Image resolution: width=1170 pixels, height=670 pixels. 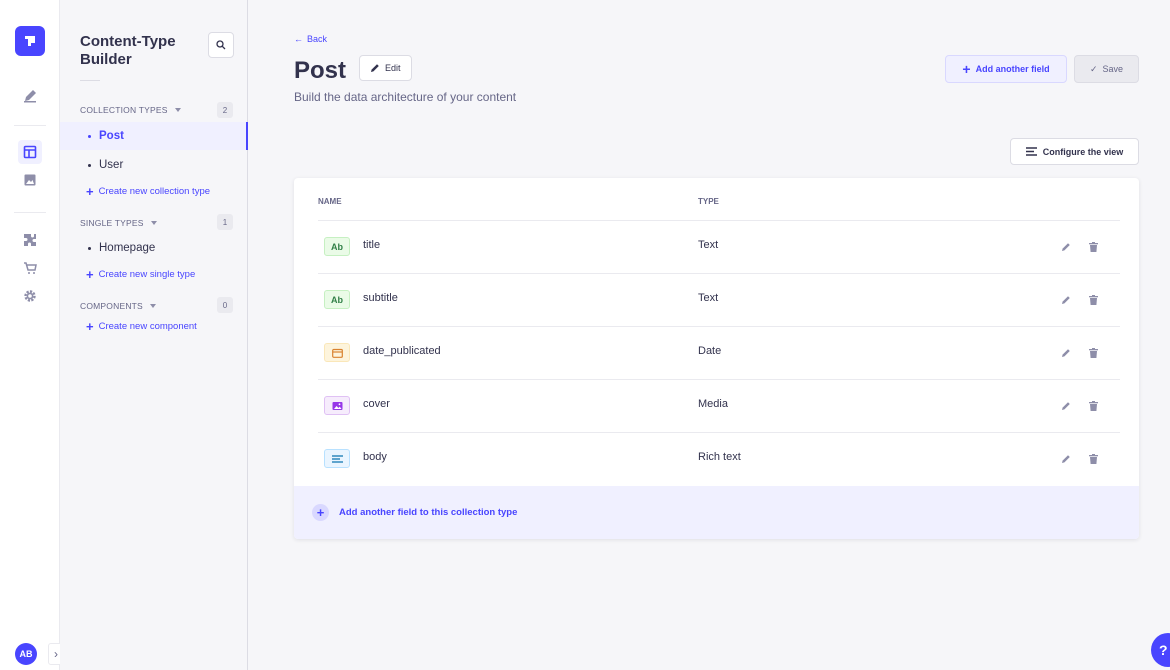 I want to click on components-count: 0, so click(x=225, y=305).